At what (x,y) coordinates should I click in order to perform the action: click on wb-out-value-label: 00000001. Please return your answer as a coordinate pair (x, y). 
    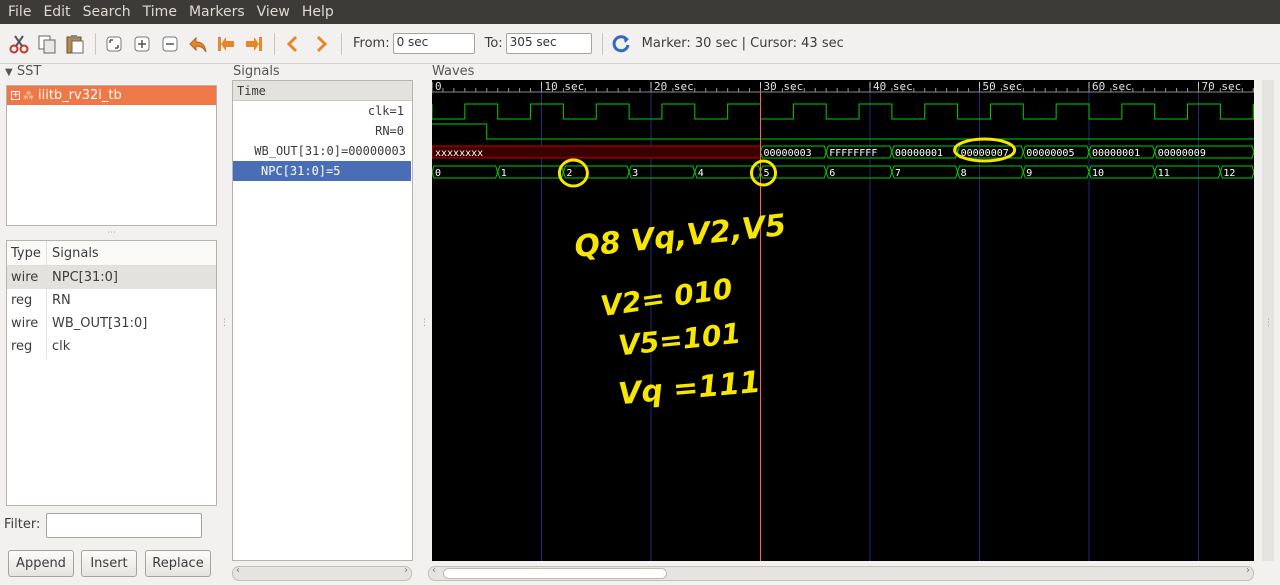
    Looking at the image, I should click on (1116, 153).